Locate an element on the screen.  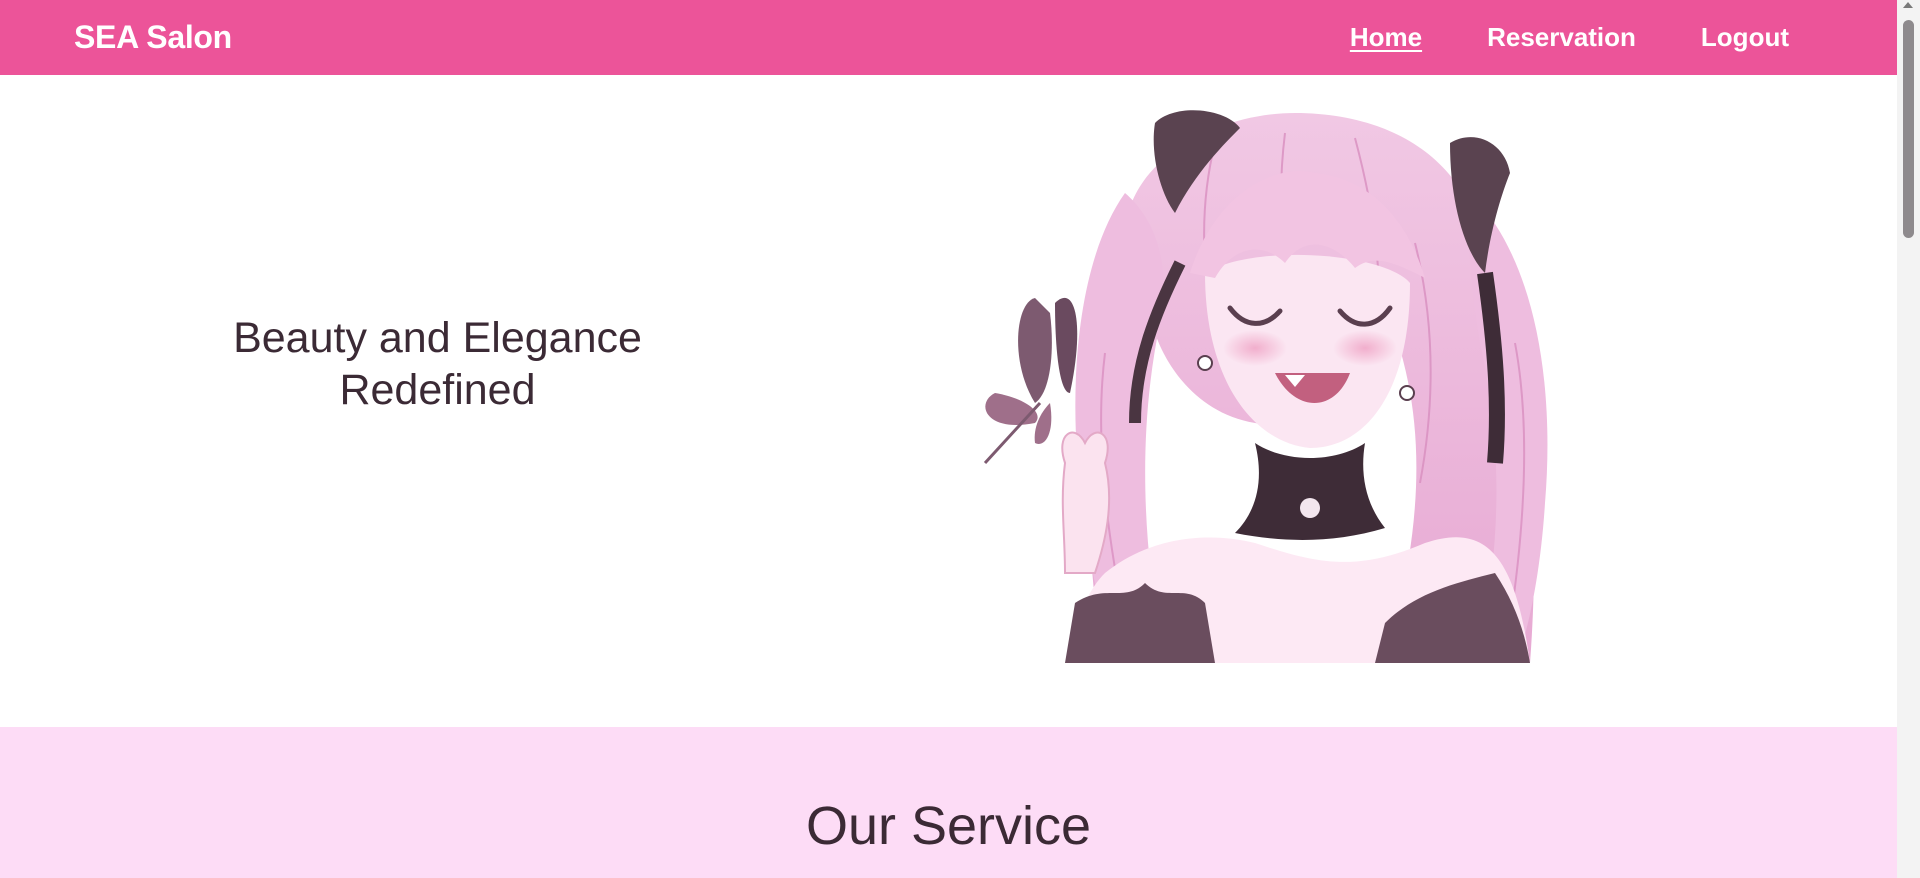
nav-link-home: Home is located at coordinates (1386, 37).